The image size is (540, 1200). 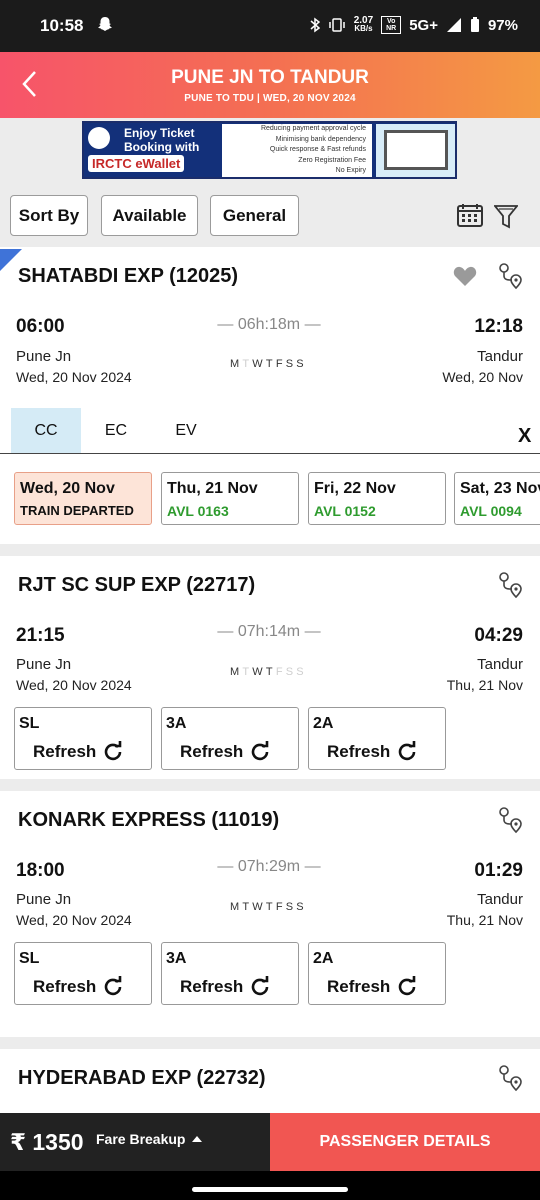 What do you see at coordinates (470, 215) in the screenshot?
I see `calendar-icon` at bounding box center [470, 215].